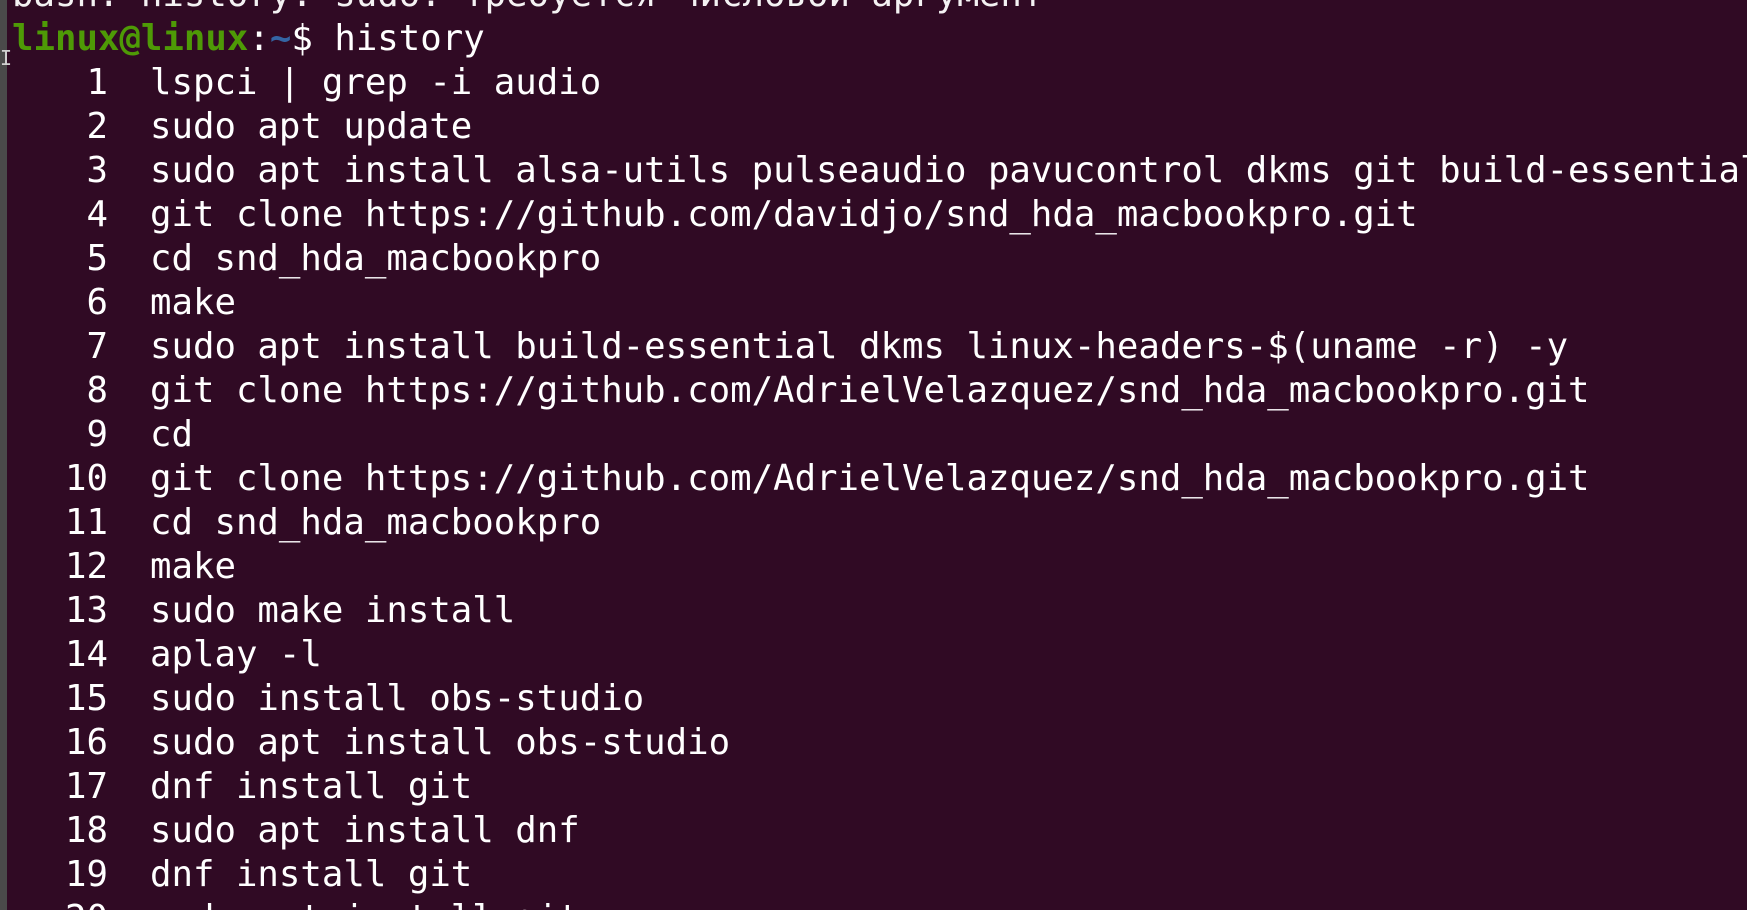 This screenshot has width=1747, height=910. I want to click on history-entry: 19 dnf install git, so click(879, 875).